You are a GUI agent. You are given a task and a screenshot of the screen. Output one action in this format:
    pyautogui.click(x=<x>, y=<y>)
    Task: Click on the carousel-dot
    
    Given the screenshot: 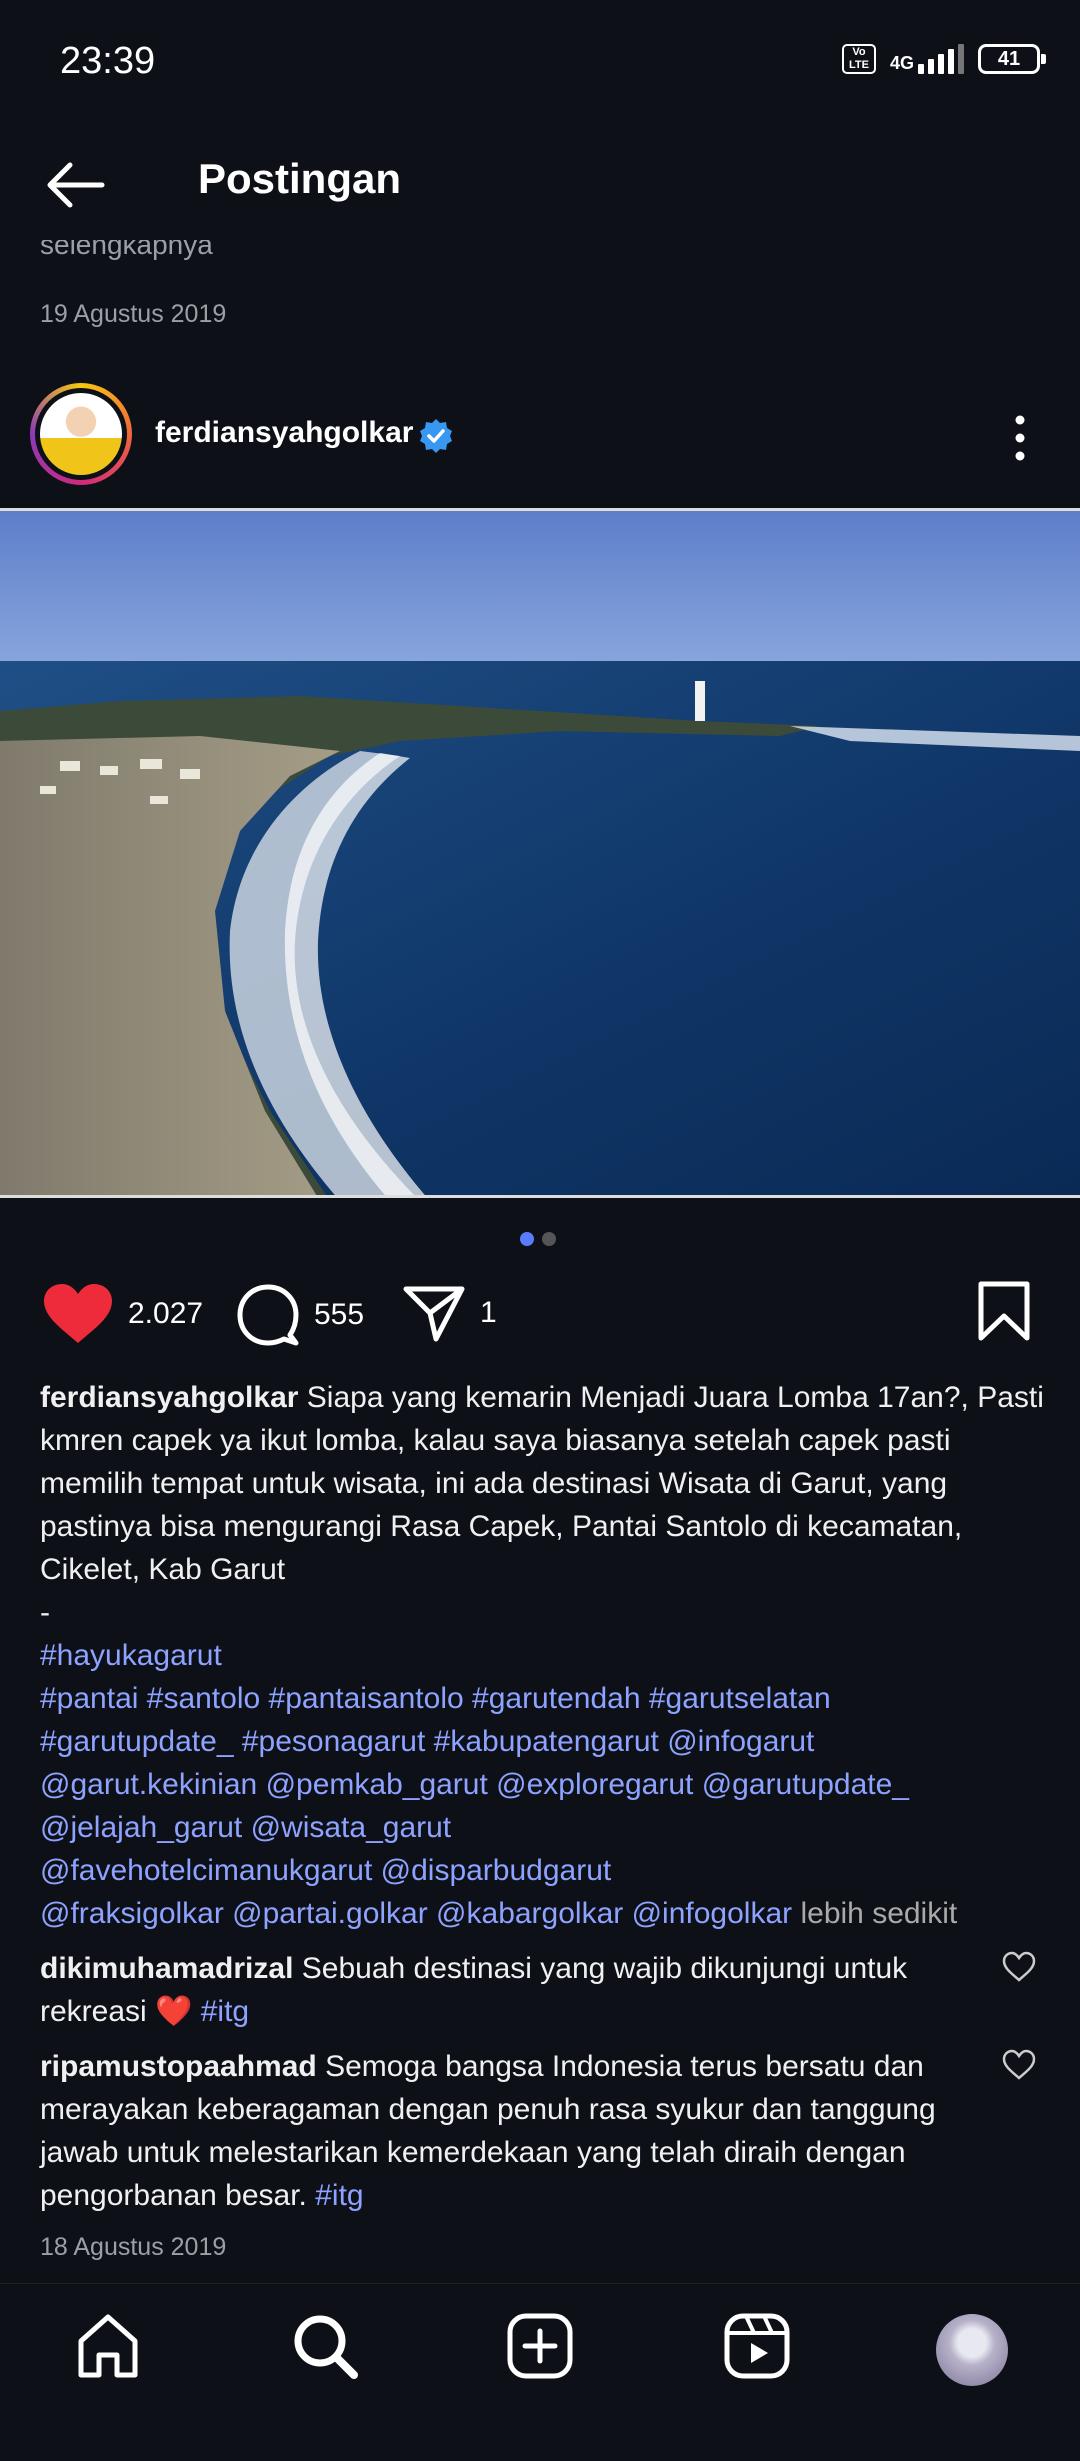 What is the action you would take?
    pyautogui.click(x=549, y=1239)
    